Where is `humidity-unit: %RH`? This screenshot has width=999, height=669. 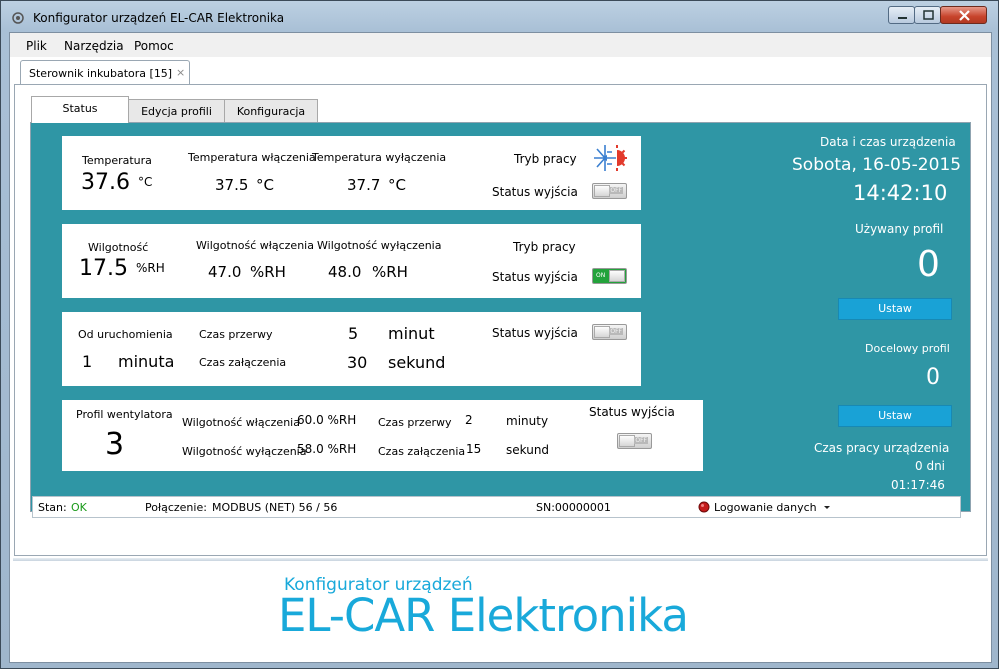
humidity-unit: %RH is located at coordinates (150, 268).